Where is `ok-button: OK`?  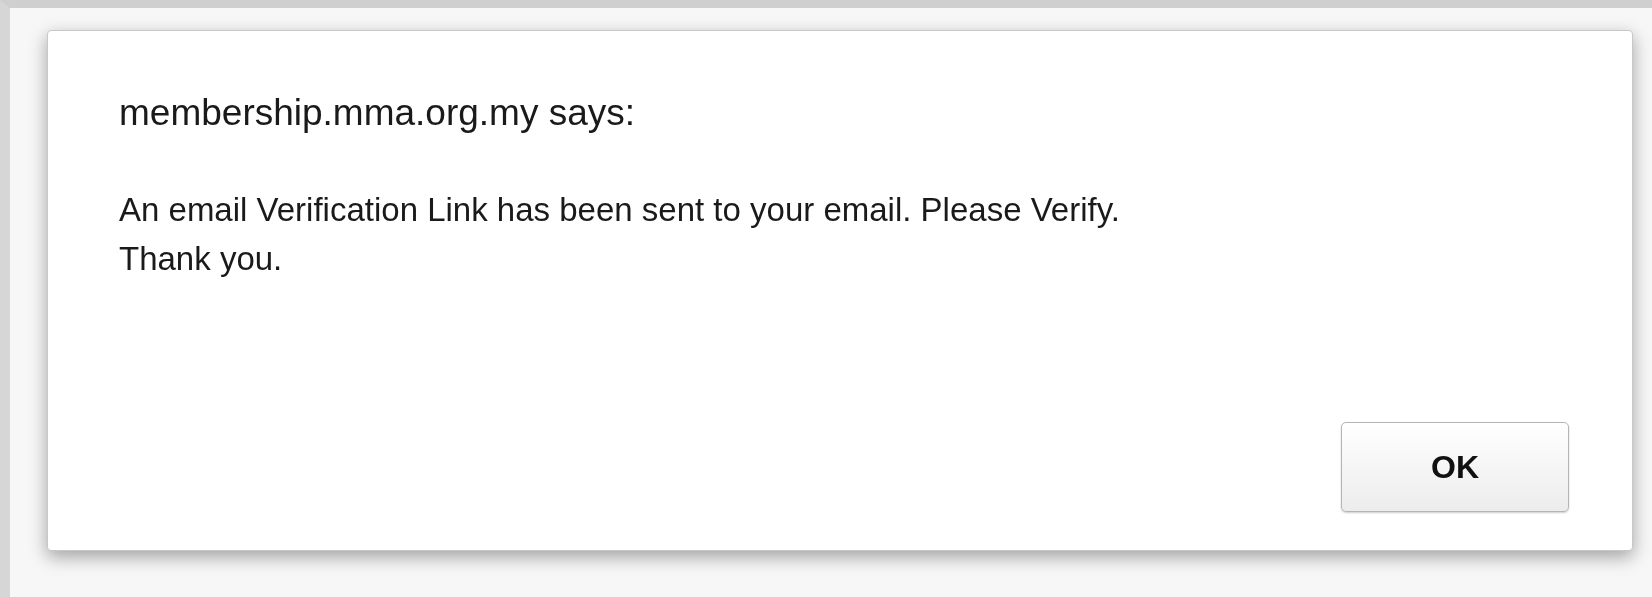 ok-button: OK is located at coordinates (1455, 467).